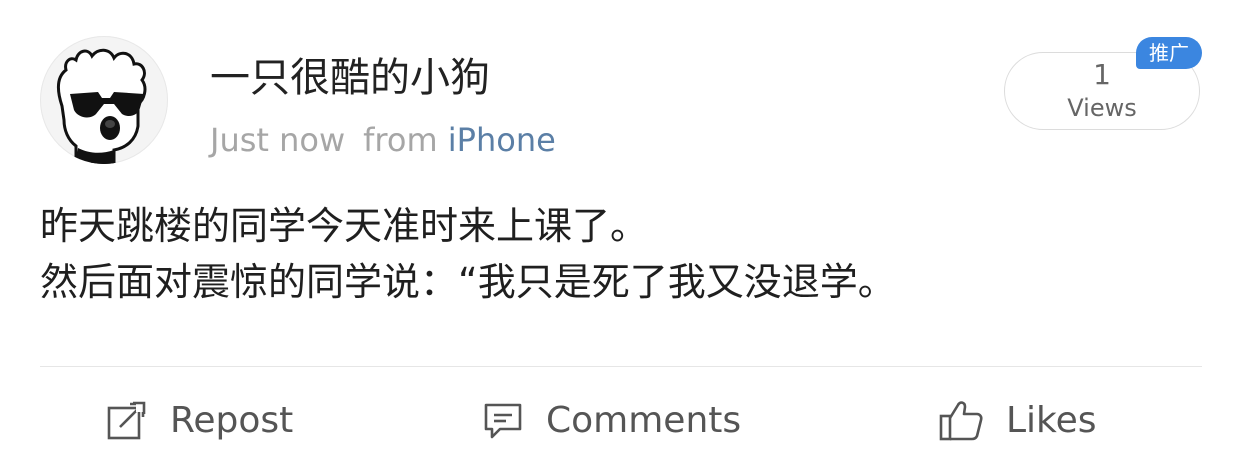  What do you see at coordinates (1169, 53) in the screenshot?
I see `promo-badge: 推广` at bounding box center [1169, 53].